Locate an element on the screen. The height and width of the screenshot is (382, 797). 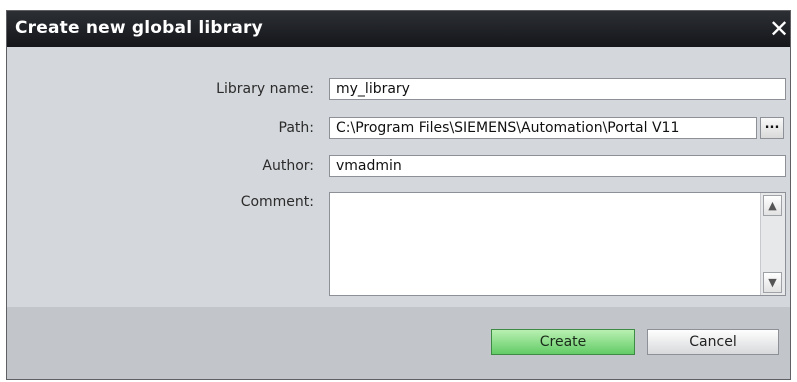
author-label: Author: is located at coordinates (288, 166).